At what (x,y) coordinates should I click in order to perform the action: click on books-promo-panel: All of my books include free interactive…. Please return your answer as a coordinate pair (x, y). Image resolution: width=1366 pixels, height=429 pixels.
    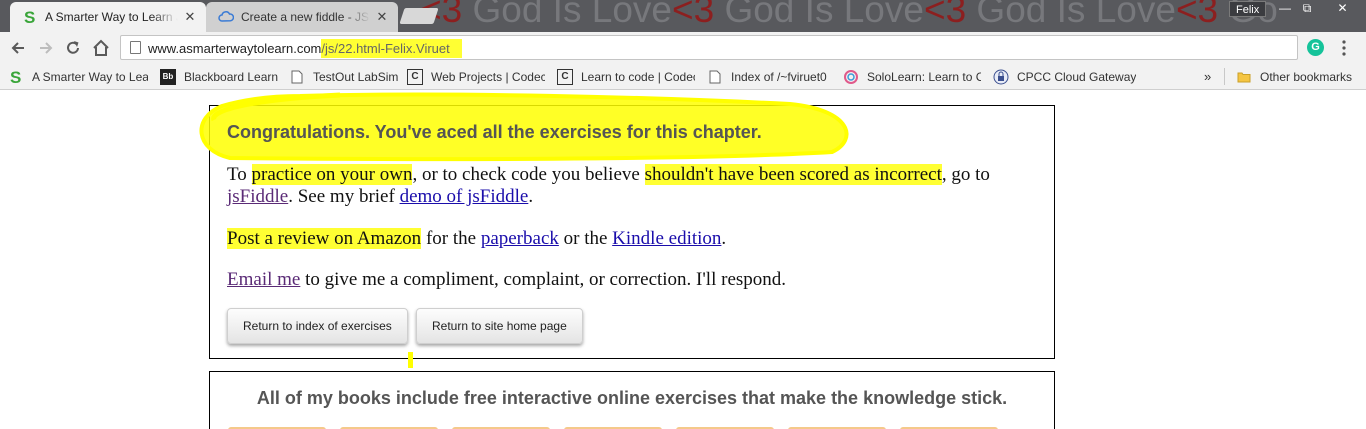
    Looking at the image, I should click on (632, 400).